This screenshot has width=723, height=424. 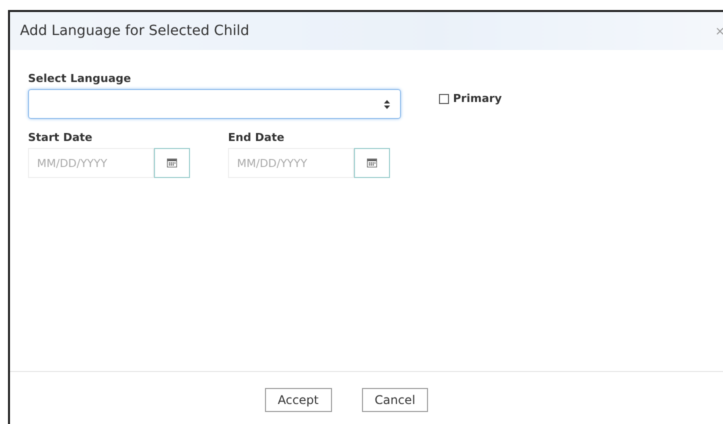 What do you see at coordinates (444, 99) in the screenshot?
I see `checkbox` at bounding box center [444, 99].